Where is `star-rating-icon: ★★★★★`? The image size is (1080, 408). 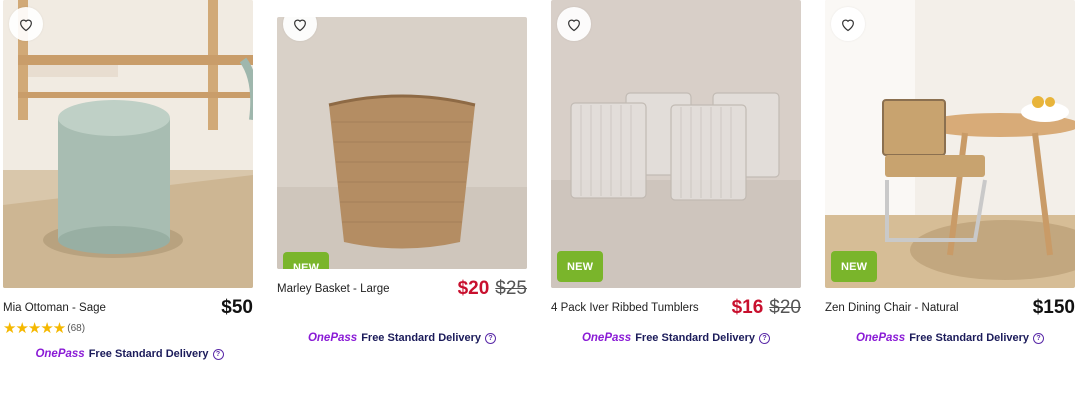 star-rating-icon: ★★★★★ is located at coordinates (34, 328).